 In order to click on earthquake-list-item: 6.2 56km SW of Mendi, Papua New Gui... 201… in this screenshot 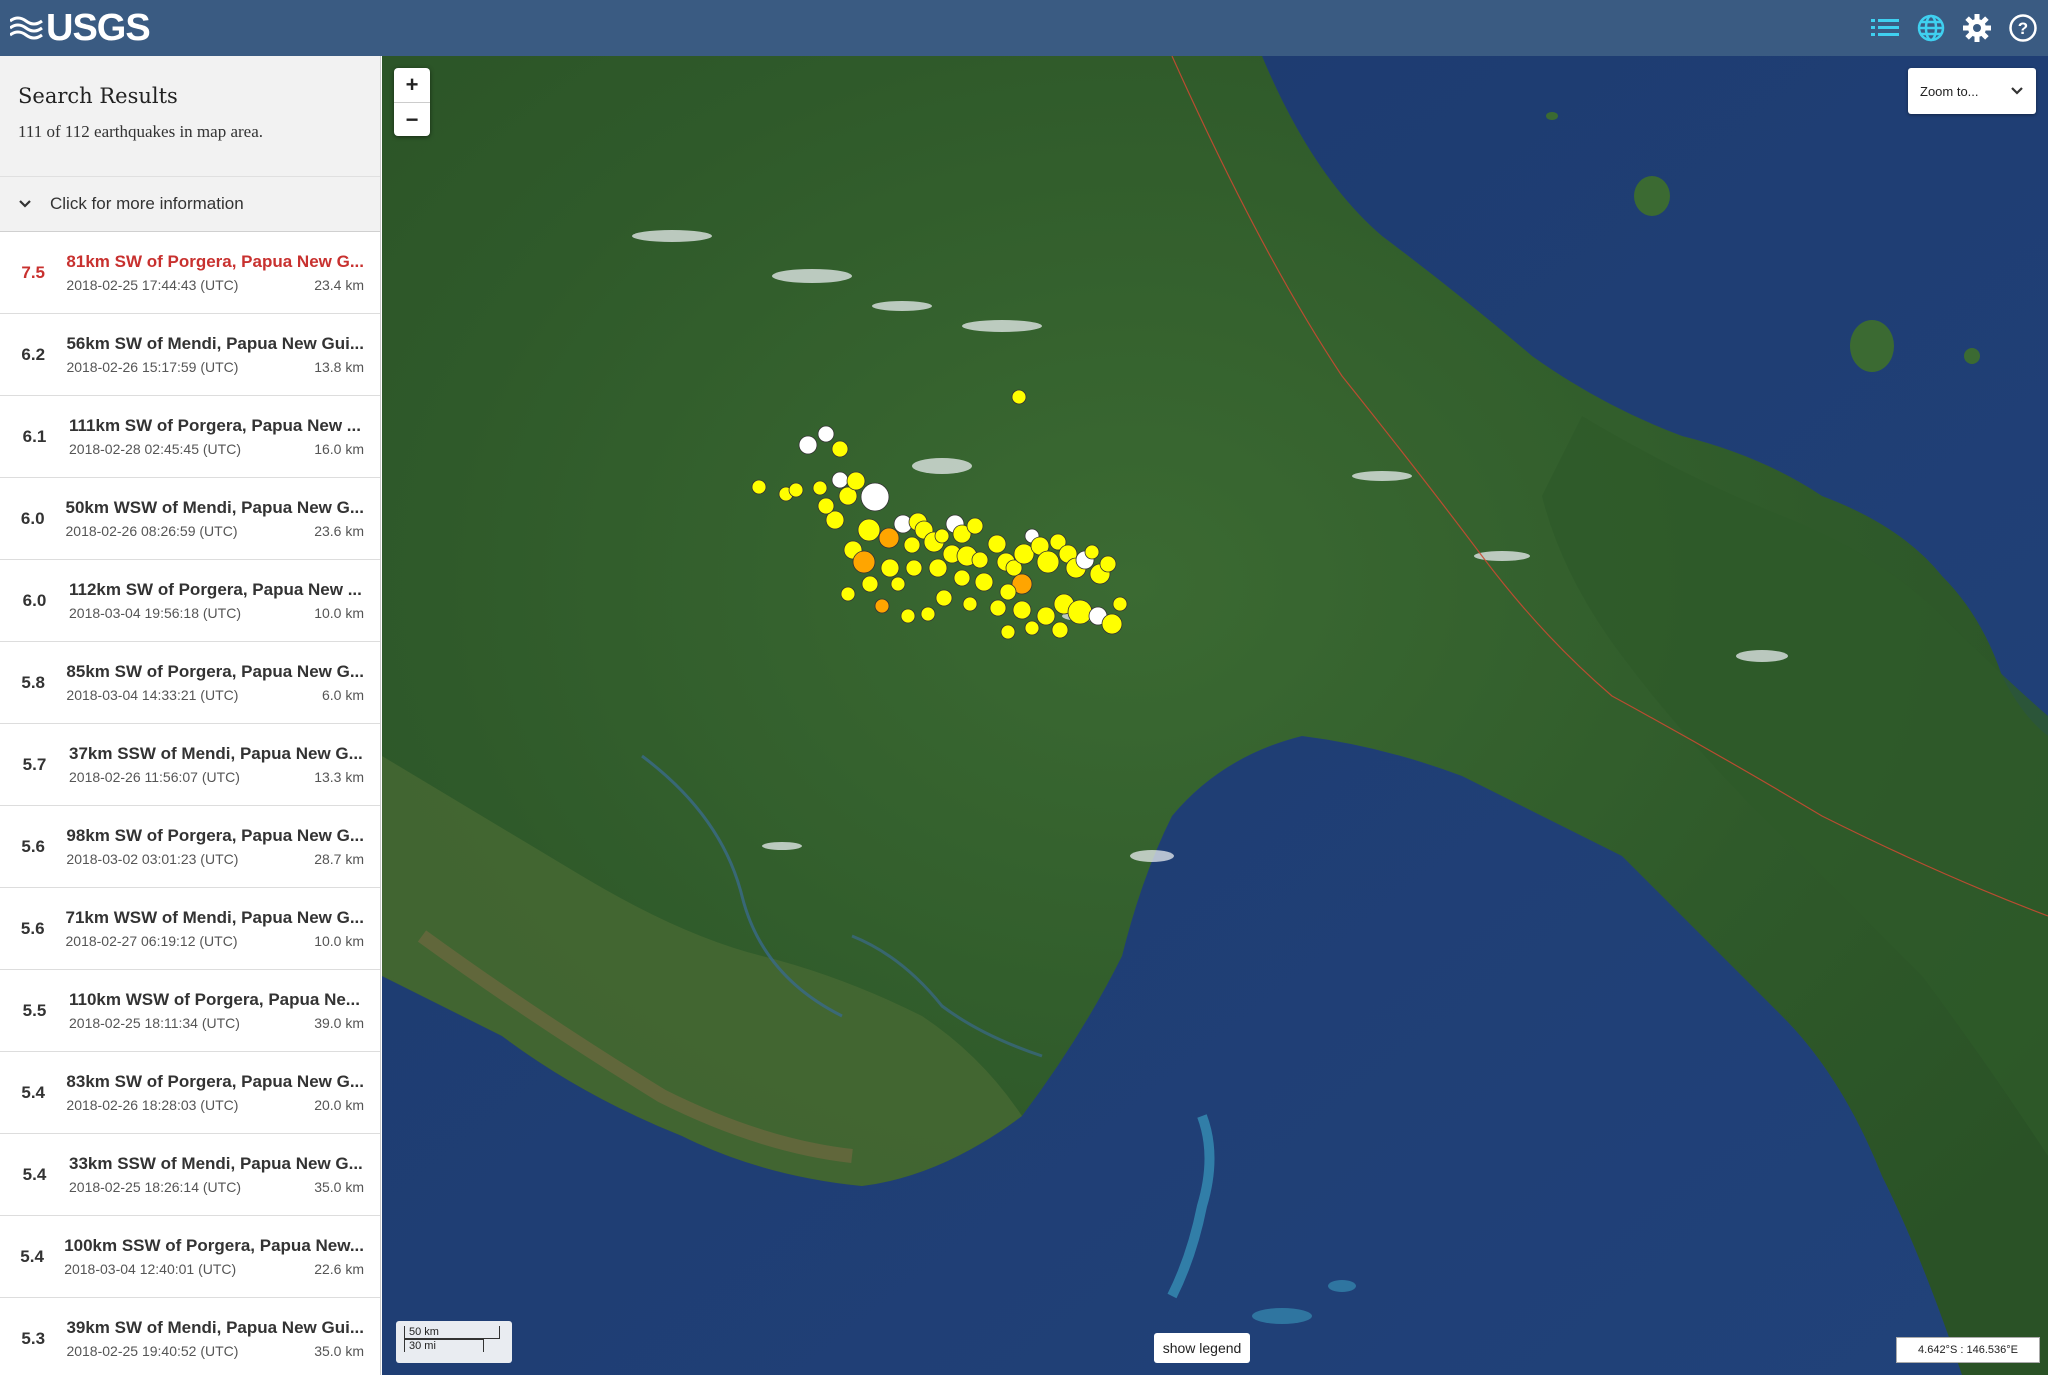, I will do `click(190, 355)`.